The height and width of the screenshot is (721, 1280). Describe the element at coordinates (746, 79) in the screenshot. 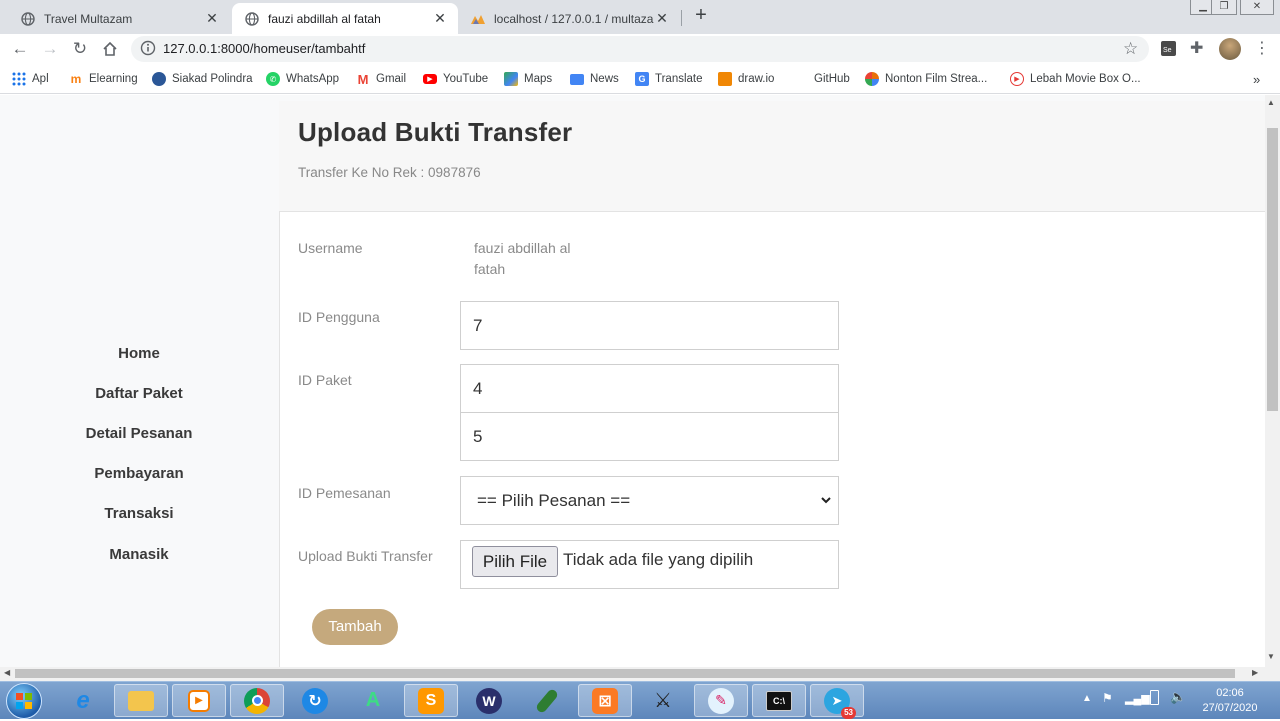

I see `bookmark-drawio: draw.io` at that location.